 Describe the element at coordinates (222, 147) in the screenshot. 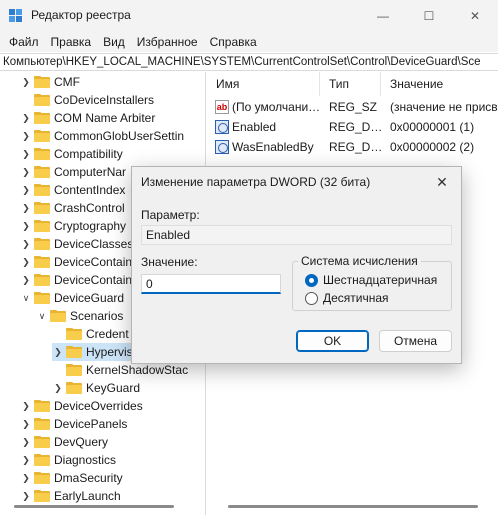

I see `dword-value-icon` at that location.